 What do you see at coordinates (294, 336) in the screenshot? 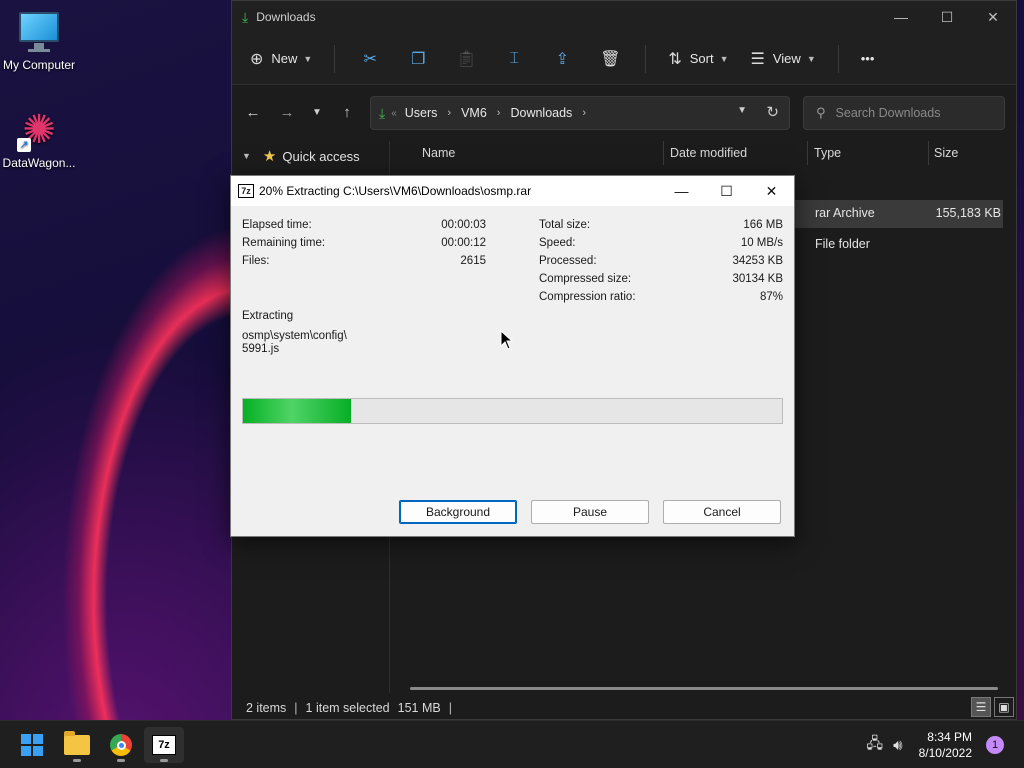
I see `current-file-path: osmp\system\config\` at bounding box center [294, 336].